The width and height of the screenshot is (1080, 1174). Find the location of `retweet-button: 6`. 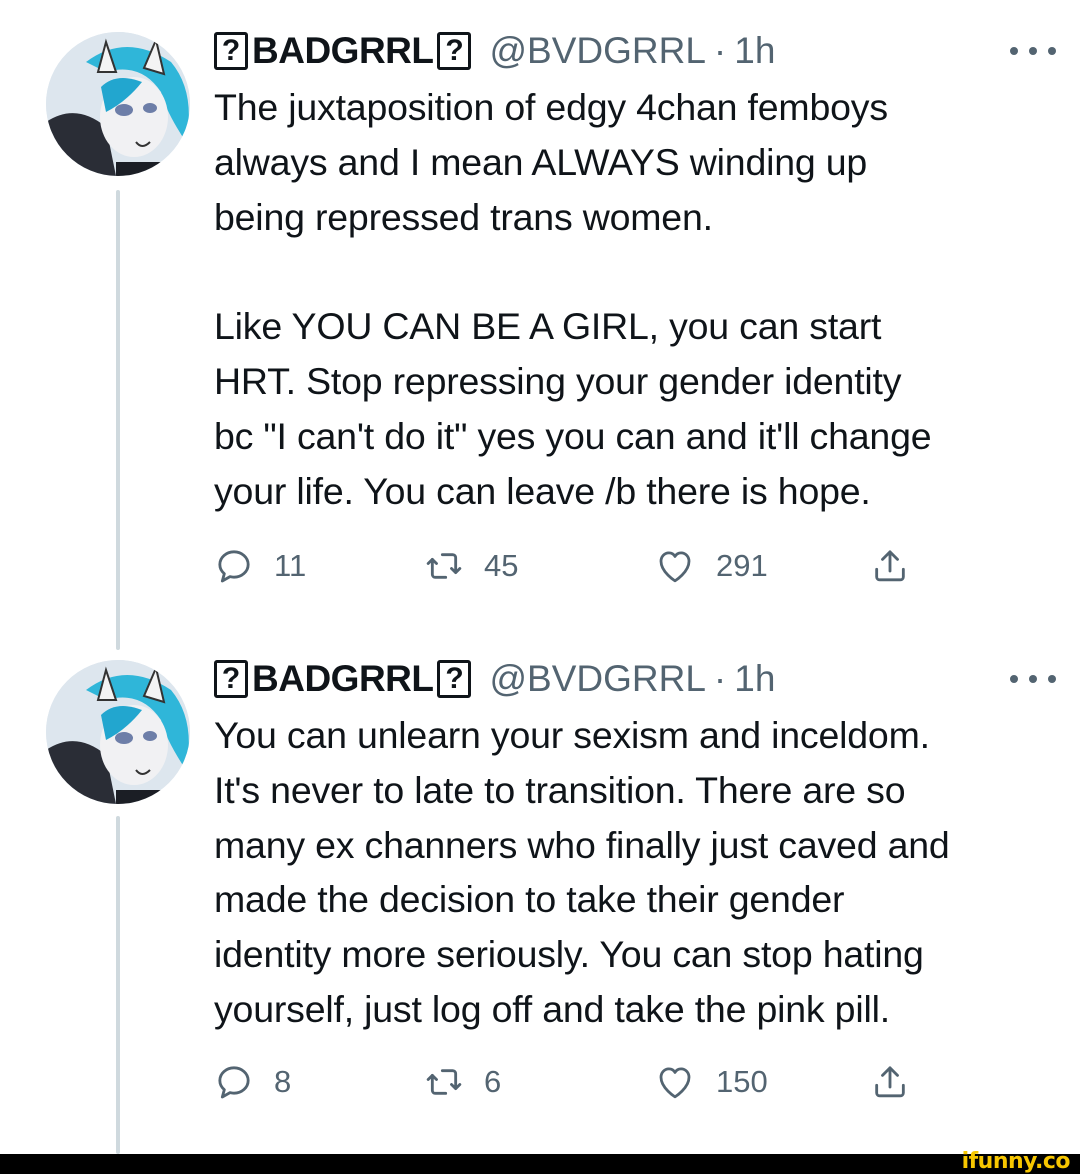

retweet-button: 6 is located at coordinates (462, 1082).